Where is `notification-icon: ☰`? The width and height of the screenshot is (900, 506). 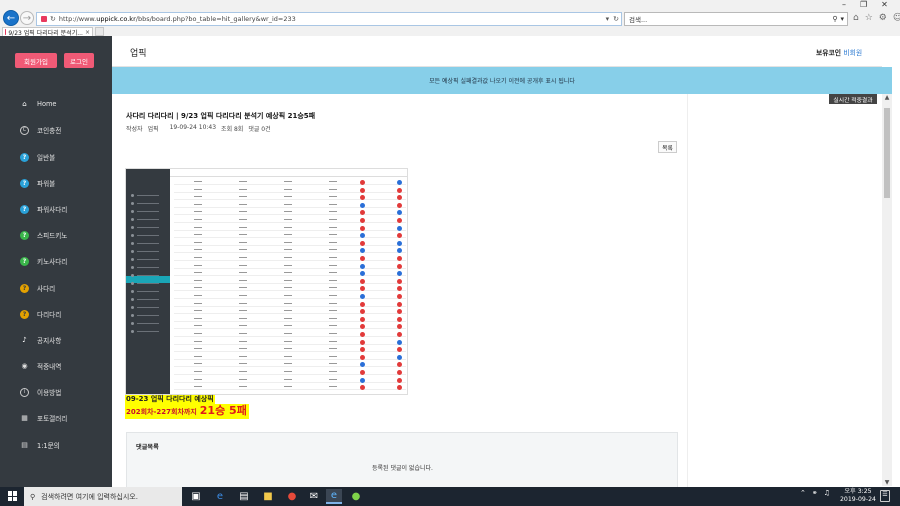 notification-icon: ☰ is located at coordinates (885, 496).